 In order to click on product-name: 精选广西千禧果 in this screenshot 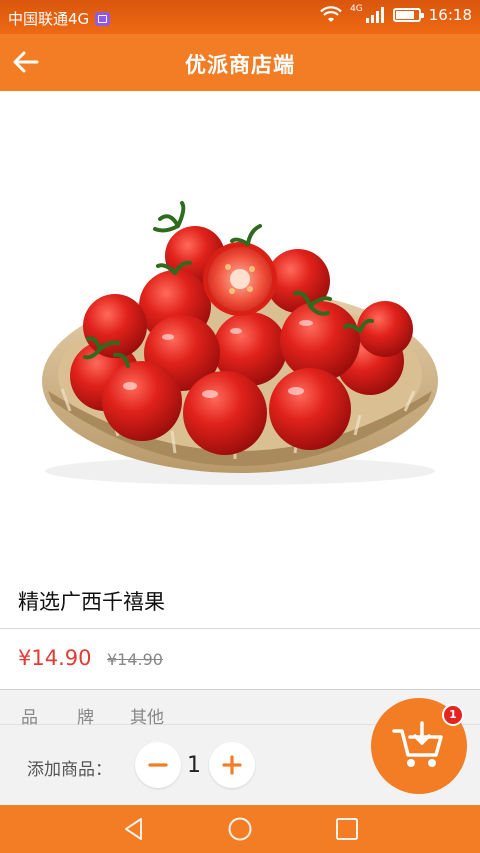, I will do `click(91, 602)`.